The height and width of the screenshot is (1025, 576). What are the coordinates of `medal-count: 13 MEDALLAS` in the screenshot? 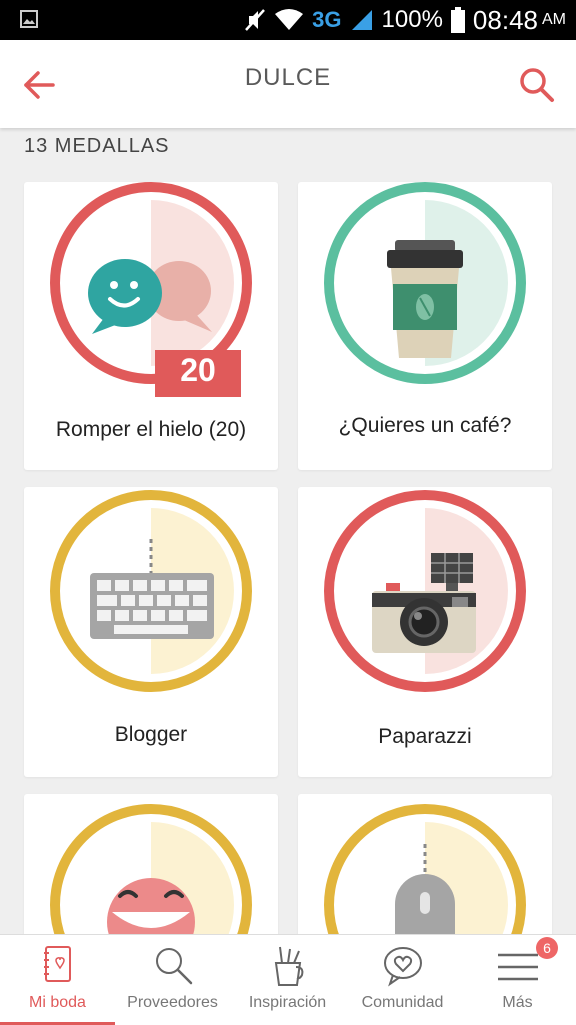 It's located at (97, 146).